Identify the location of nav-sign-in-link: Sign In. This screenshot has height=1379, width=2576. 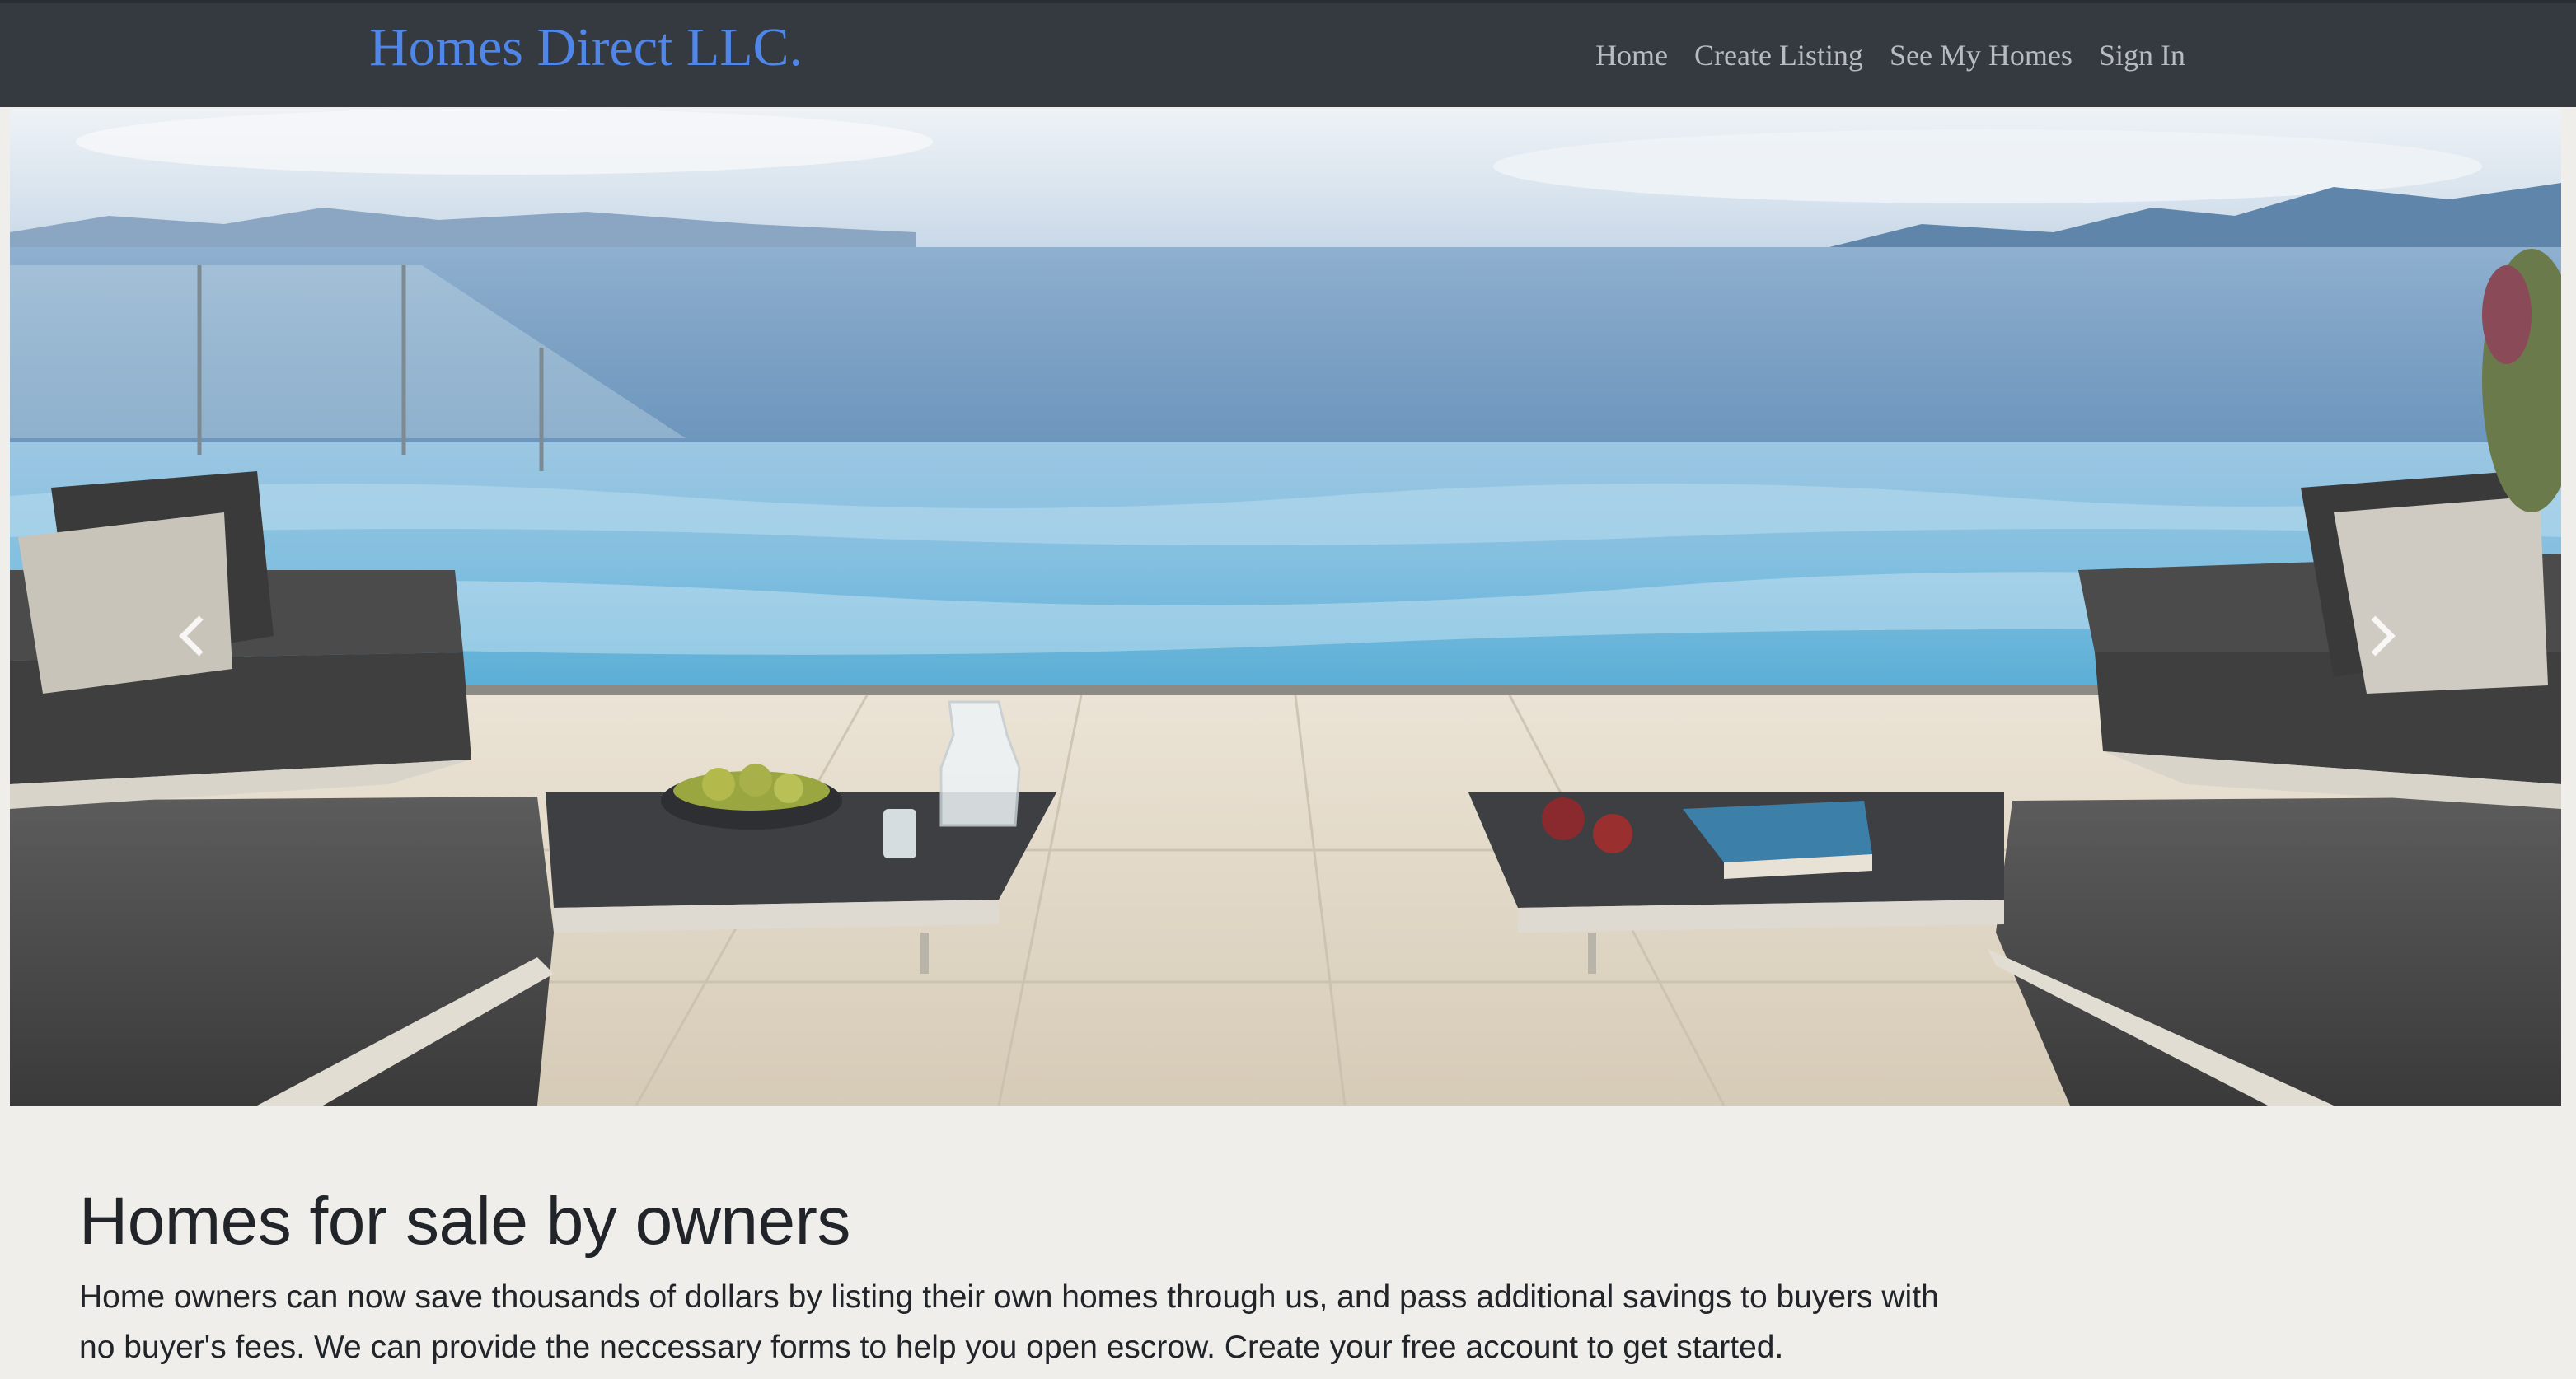
(2142, 55).